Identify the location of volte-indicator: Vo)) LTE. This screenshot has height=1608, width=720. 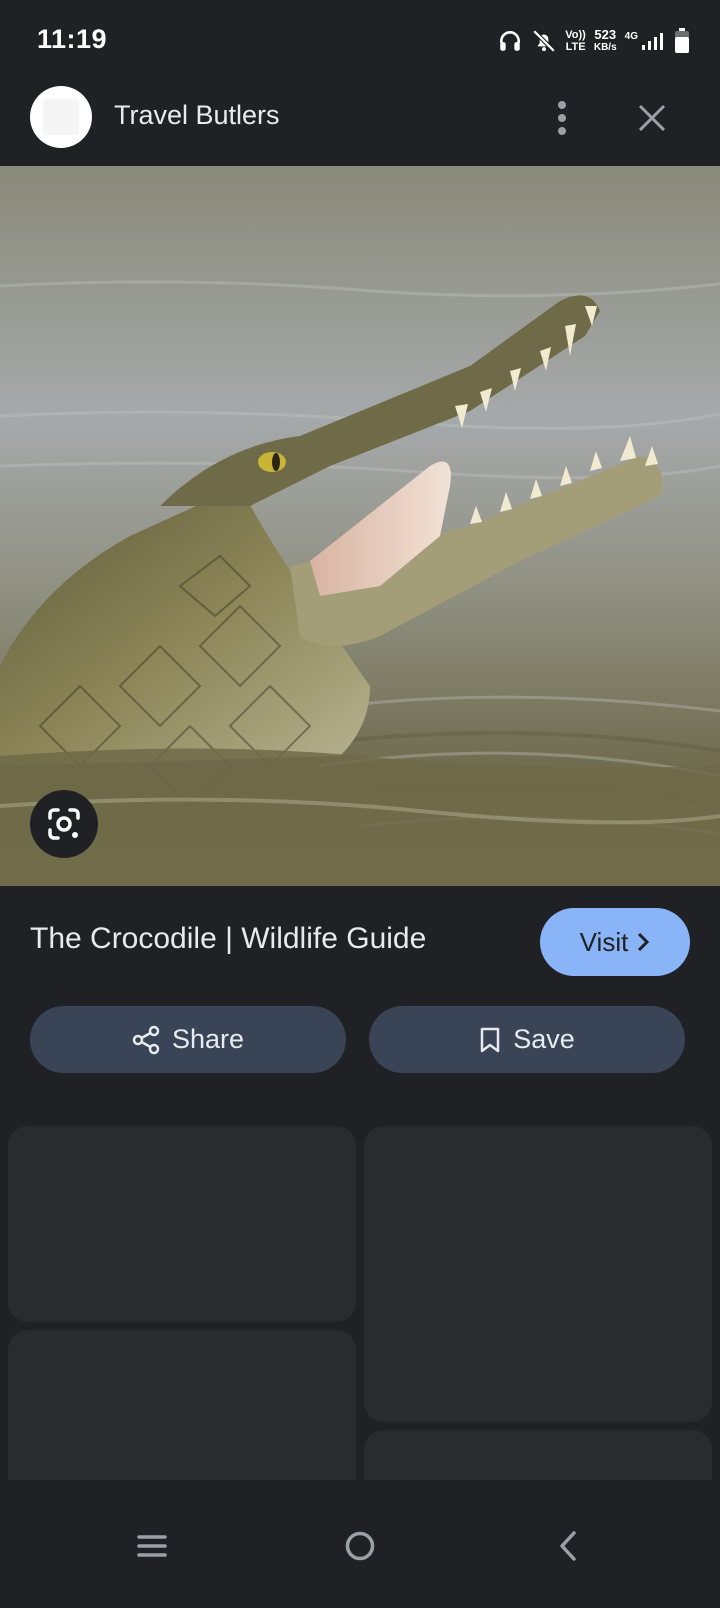
(575, 41).